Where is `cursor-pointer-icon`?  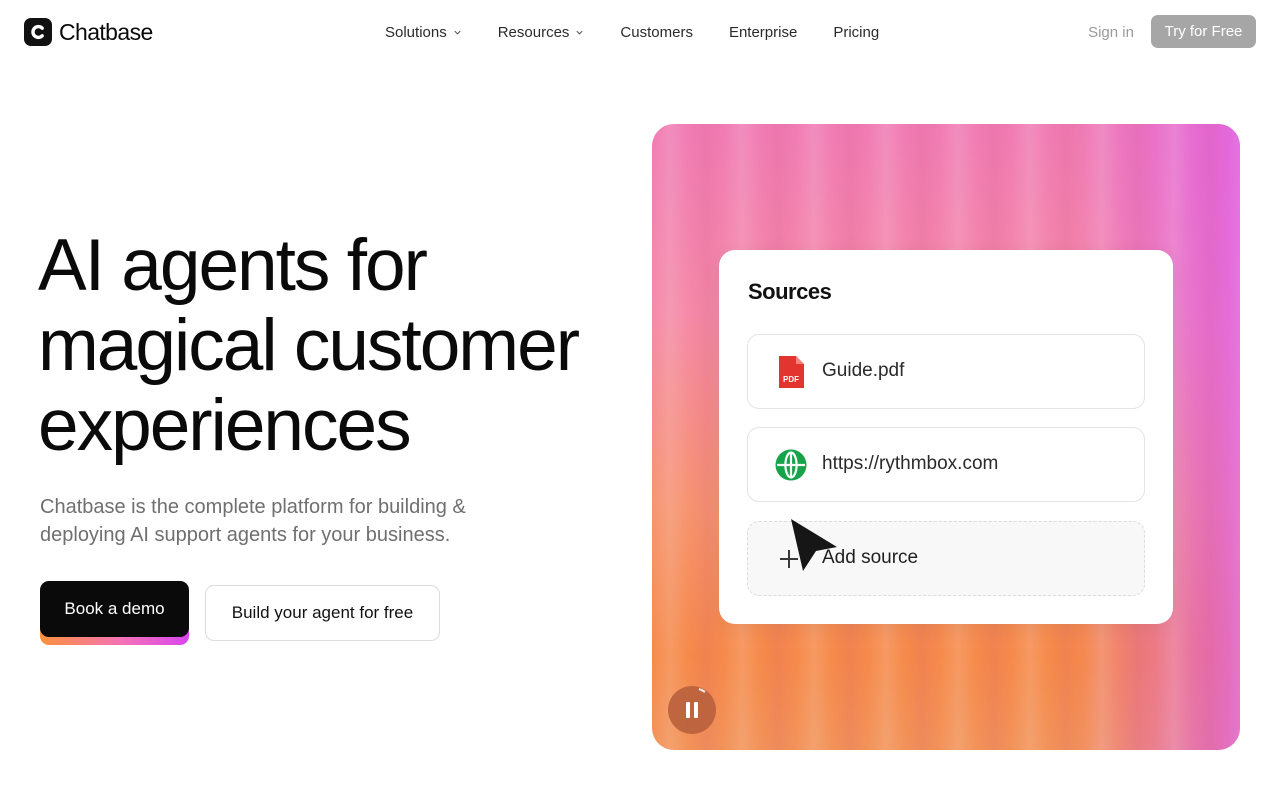
cursor-pointer-icon is located at coordinates (814, 545).